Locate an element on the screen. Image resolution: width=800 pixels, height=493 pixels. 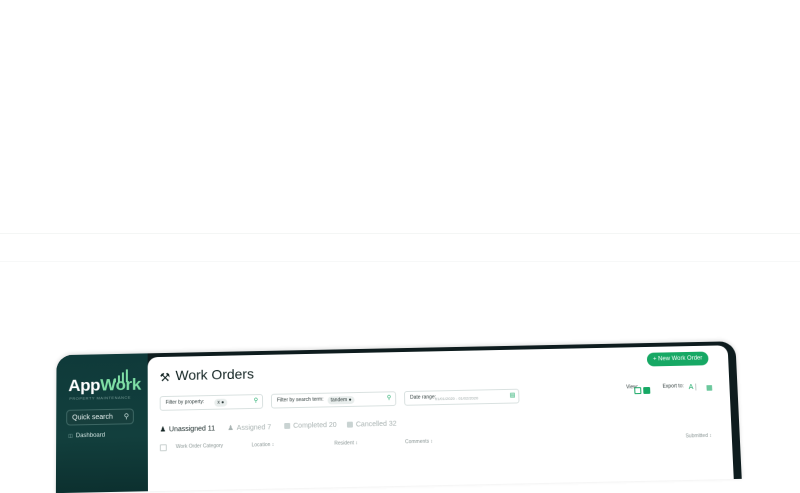
list-view-icon is located at coordinates (638, 391).